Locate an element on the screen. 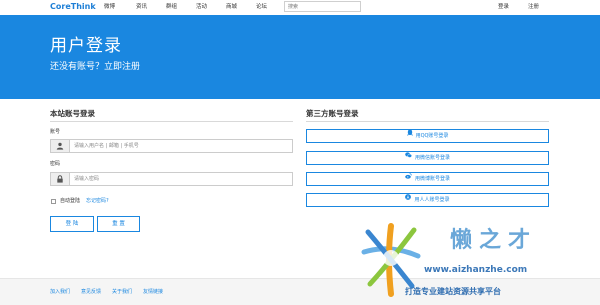 The image size is (600, 305). nav-register-link: 注册 is located at coordinates (533, 7).